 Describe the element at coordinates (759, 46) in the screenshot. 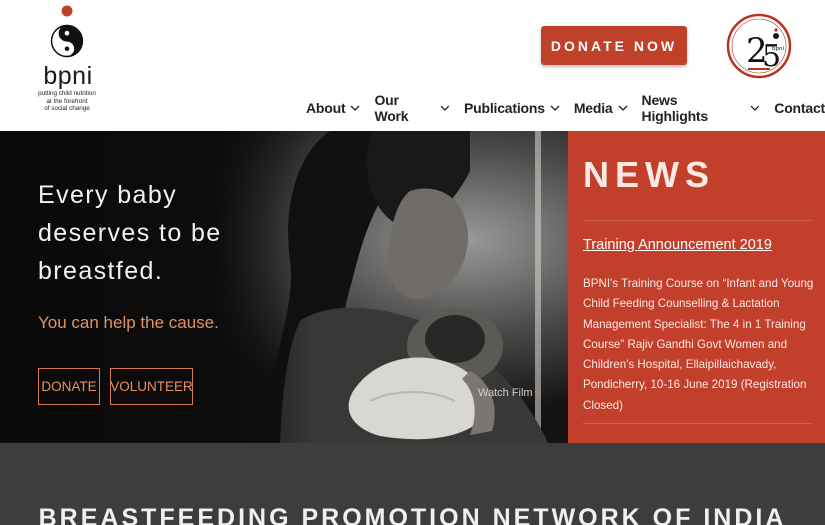

I see `25-years-badge-icon: 2 5 bpni` at that location.